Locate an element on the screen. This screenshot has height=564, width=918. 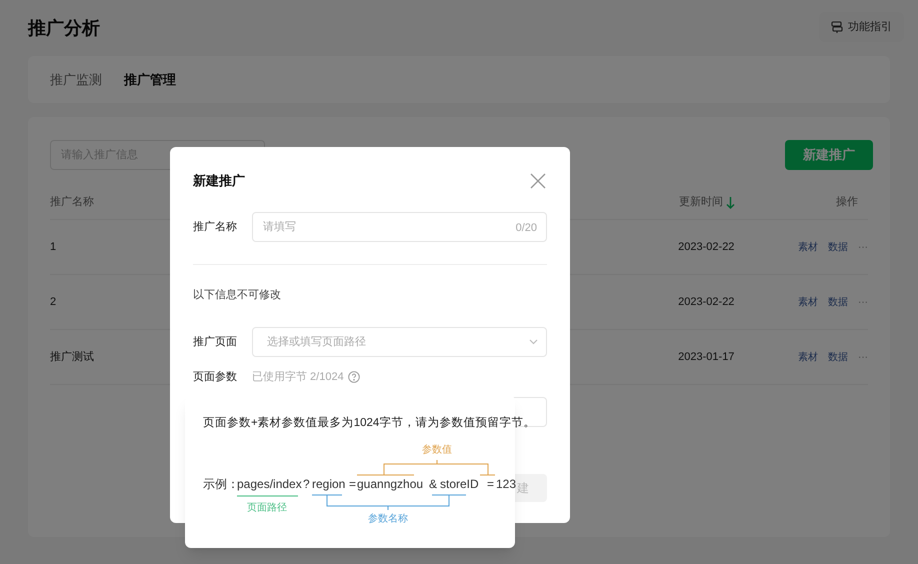
field-label: 页面参数 is located at coordinates (215, 377).